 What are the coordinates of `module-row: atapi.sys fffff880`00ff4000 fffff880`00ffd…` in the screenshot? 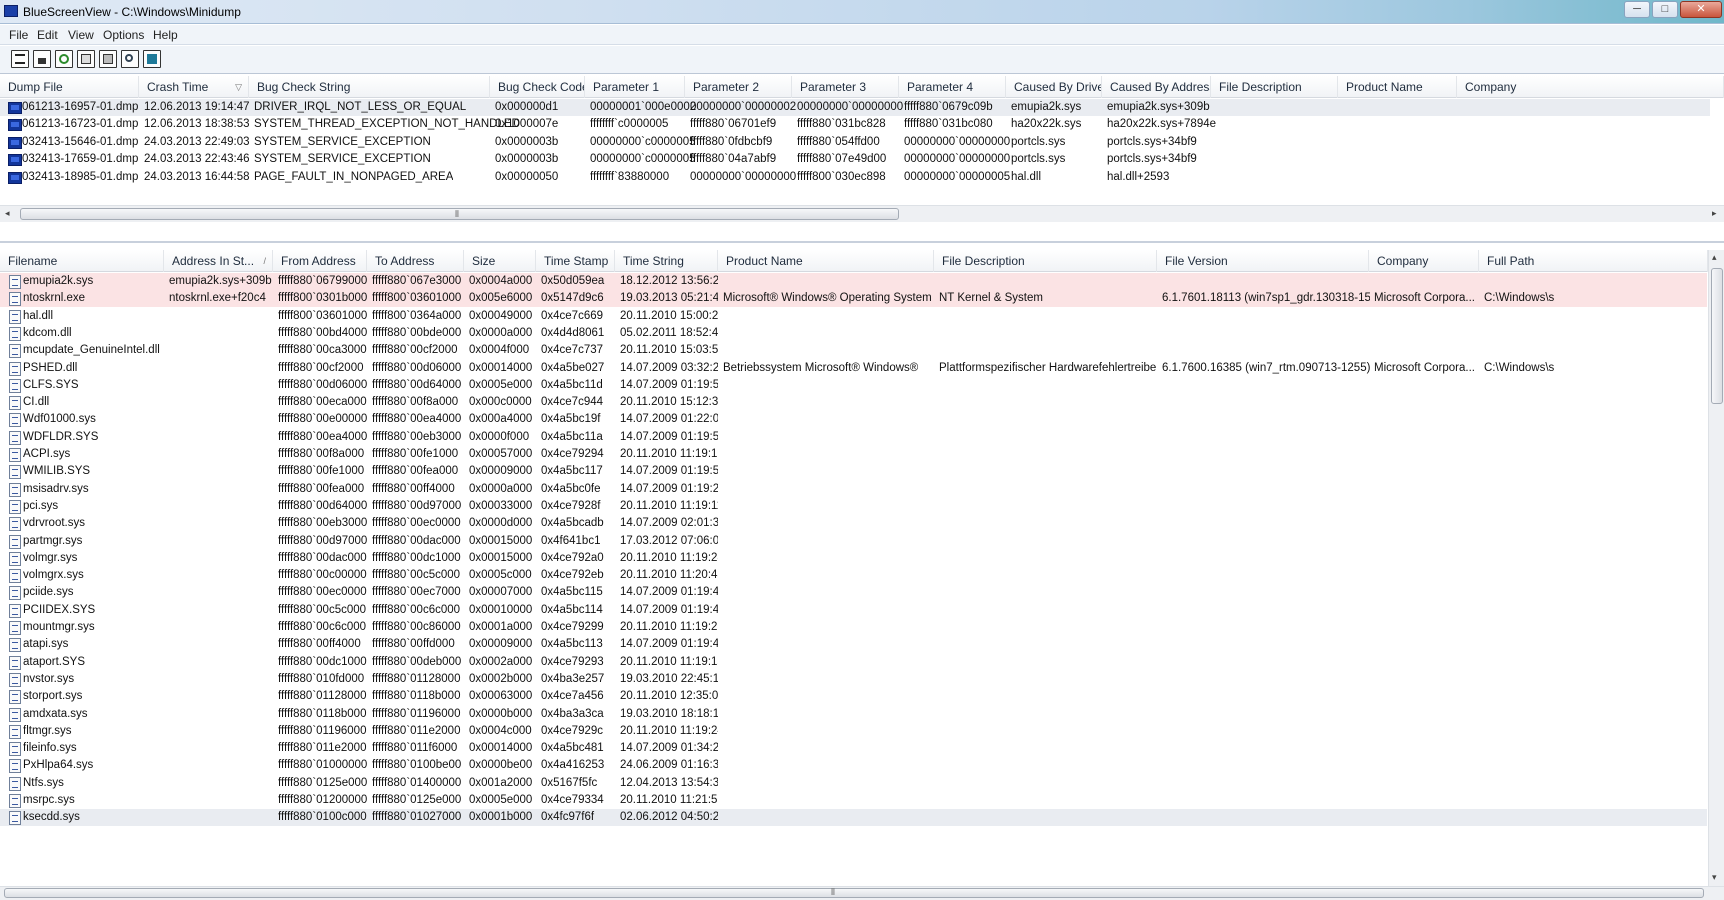 It's located at (853, 644).